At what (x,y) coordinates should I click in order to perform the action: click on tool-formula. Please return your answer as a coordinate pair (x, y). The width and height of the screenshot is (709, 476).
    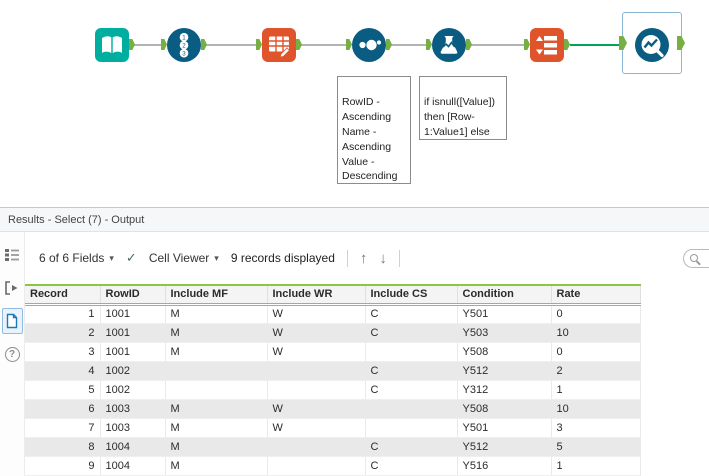
    Looking at the image, I should click on (449, 45).